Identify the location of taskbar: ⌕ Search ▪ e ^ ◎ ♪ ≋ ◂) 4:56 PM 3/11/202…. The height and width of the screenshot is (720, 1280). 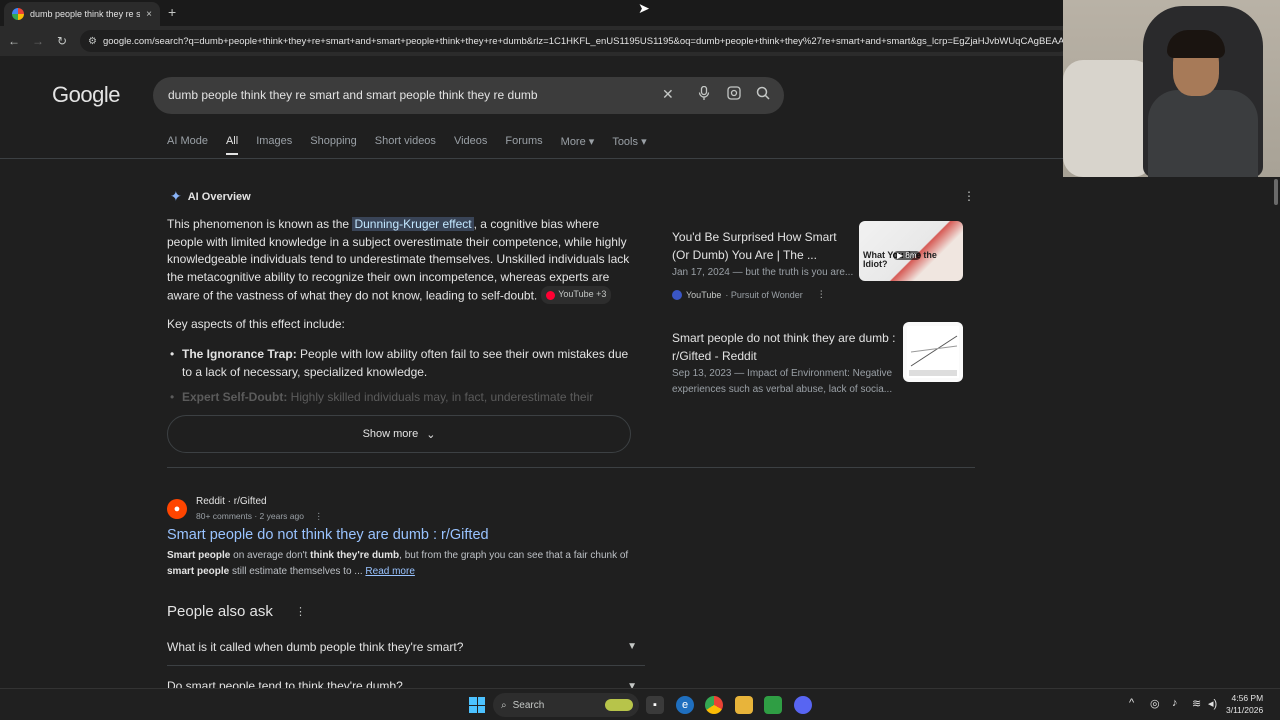
(640, 704).